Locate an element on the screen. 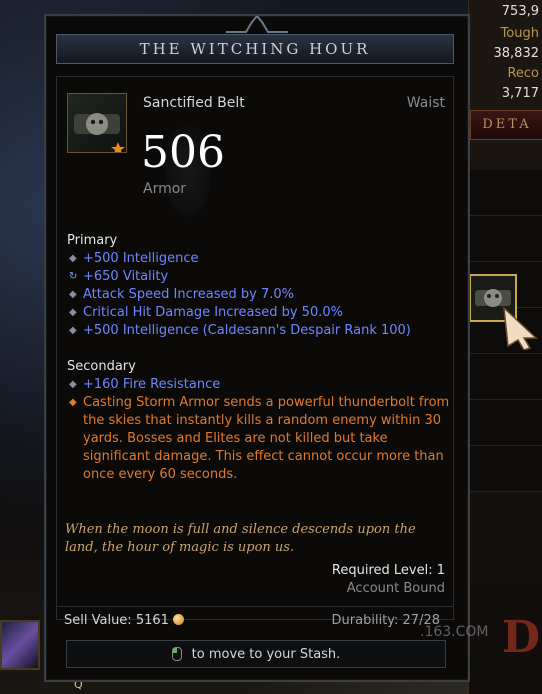 This screenshot has height=694, width=542. primary-affix: ◆ +500 Intelligence is located at coordinates (259, 259).